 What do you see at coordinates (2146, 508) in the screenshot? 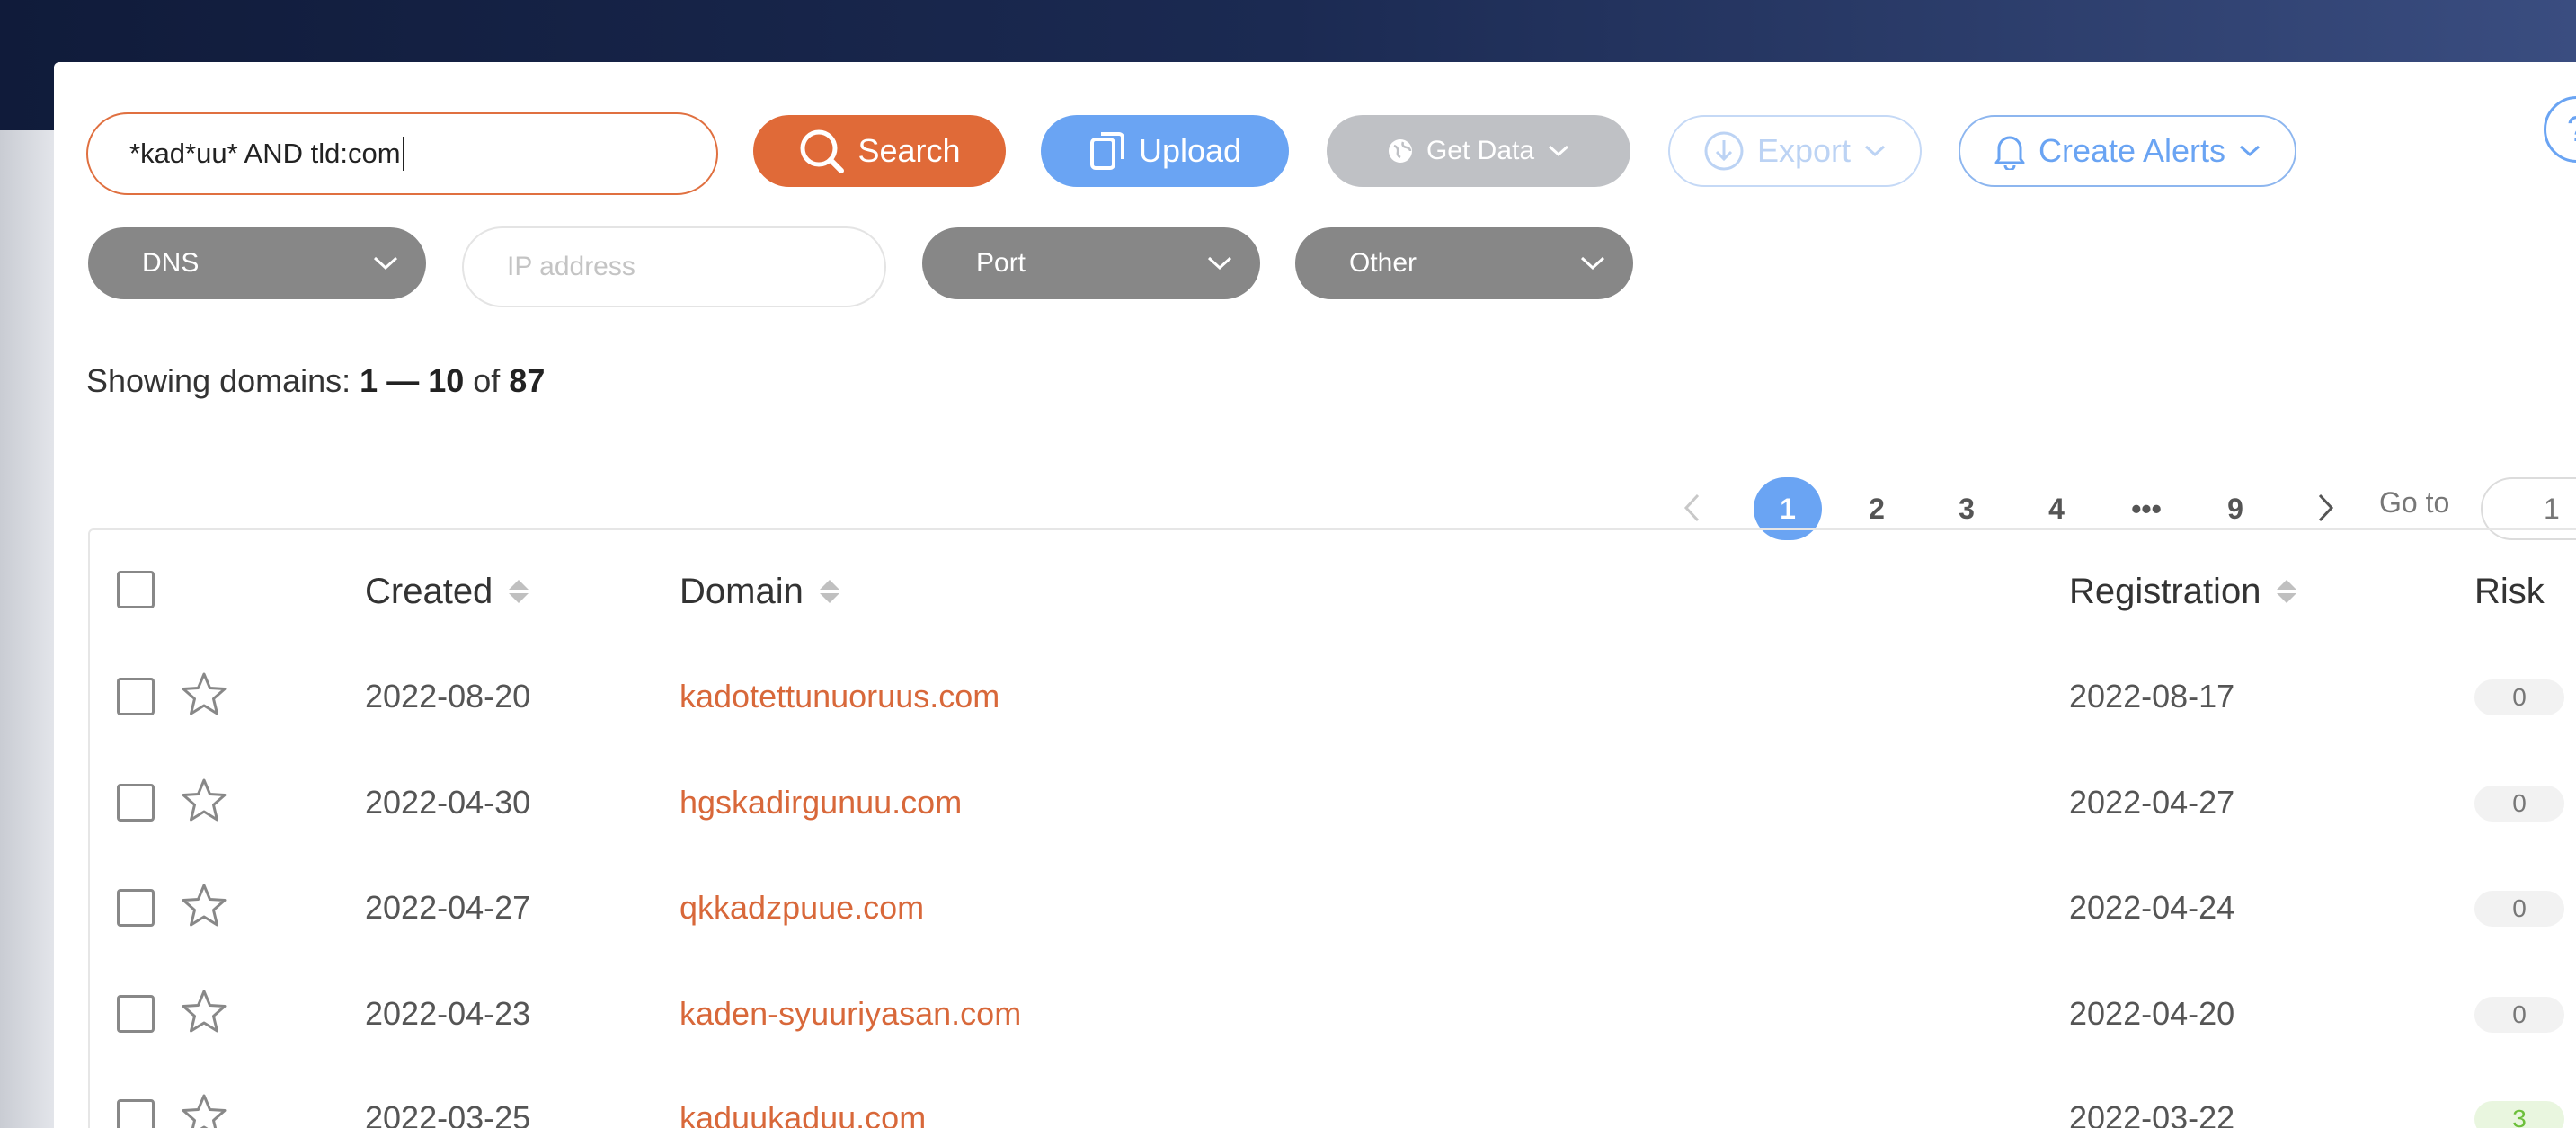
I see `page-ellipsis: •••` at bounding box center [2146, 508].